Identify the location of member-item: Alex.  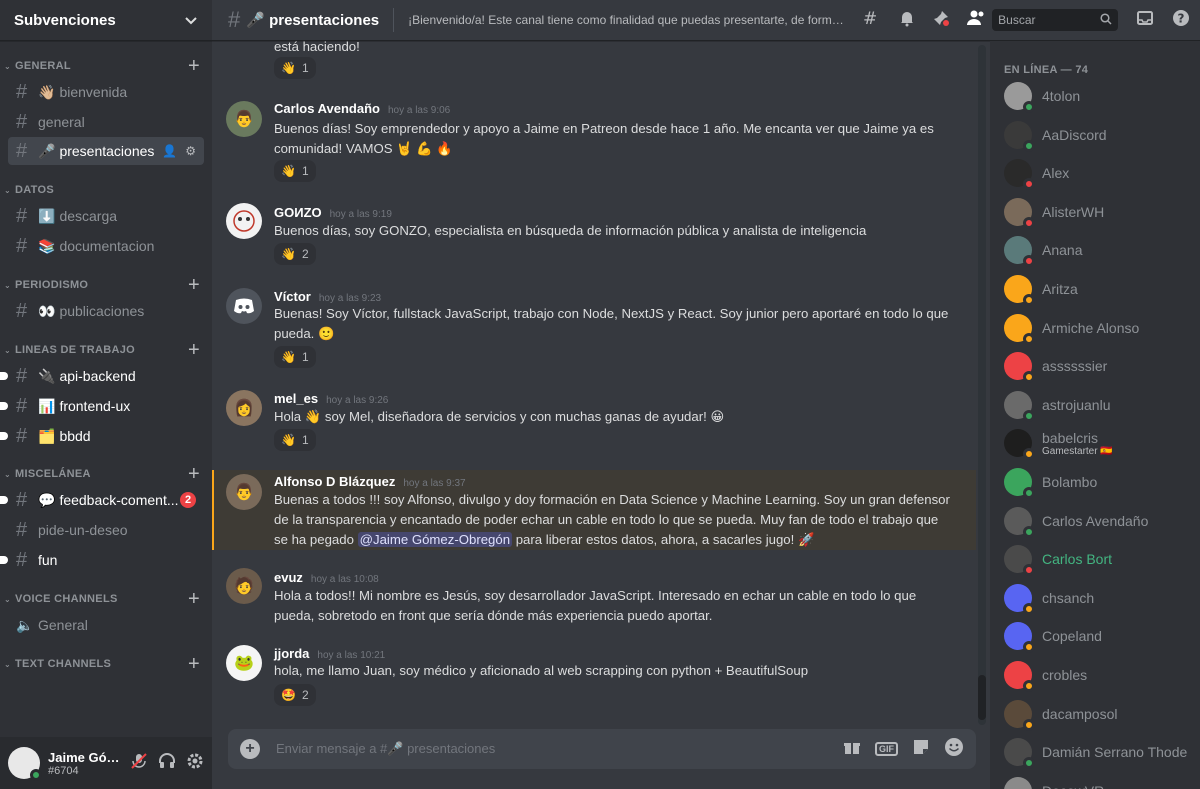
(1036, 174).